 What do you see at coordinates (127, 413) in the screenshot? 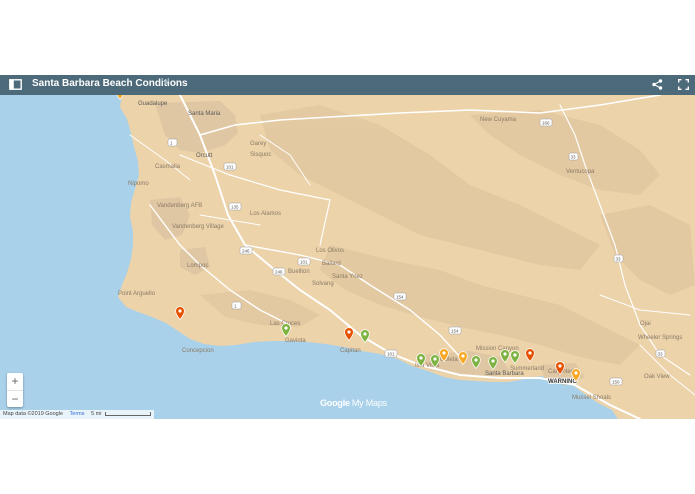
I see `scale-bar` at bounding box center [127, 413].